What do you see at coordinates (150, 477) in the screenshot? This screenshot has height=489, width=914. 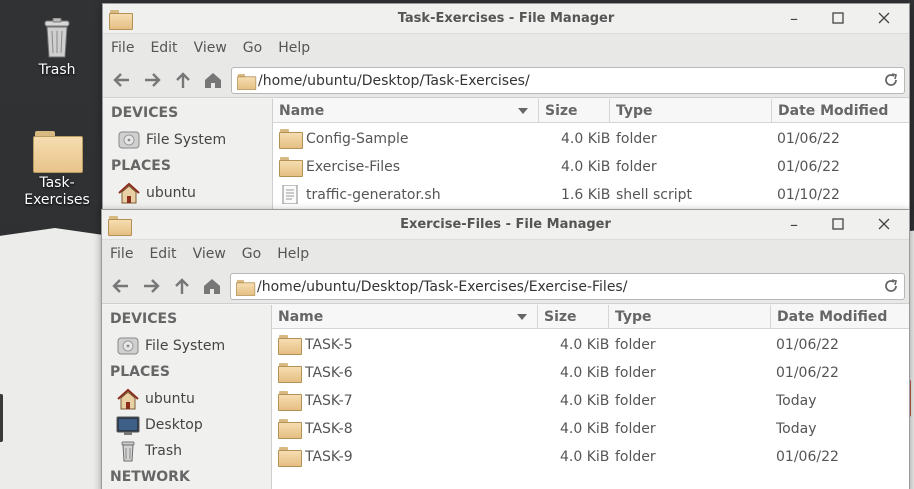 I see `sidebar-heading-network: NETWORK` at bounding box center [150, 477].